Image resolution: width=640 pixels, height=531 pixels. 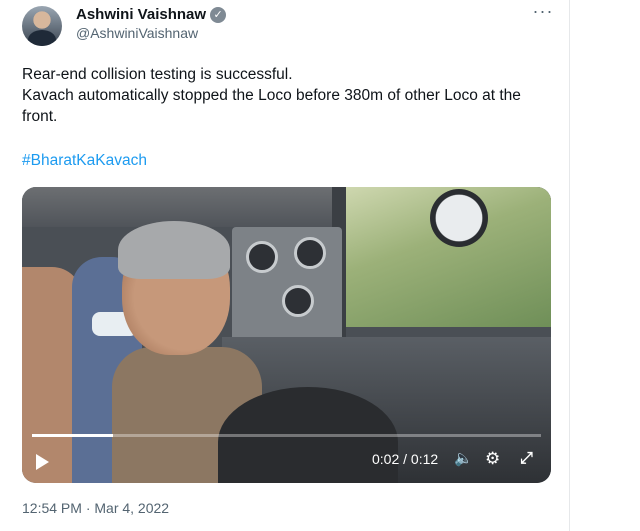 I want to click on play-icon, so click(x=42, y=462).